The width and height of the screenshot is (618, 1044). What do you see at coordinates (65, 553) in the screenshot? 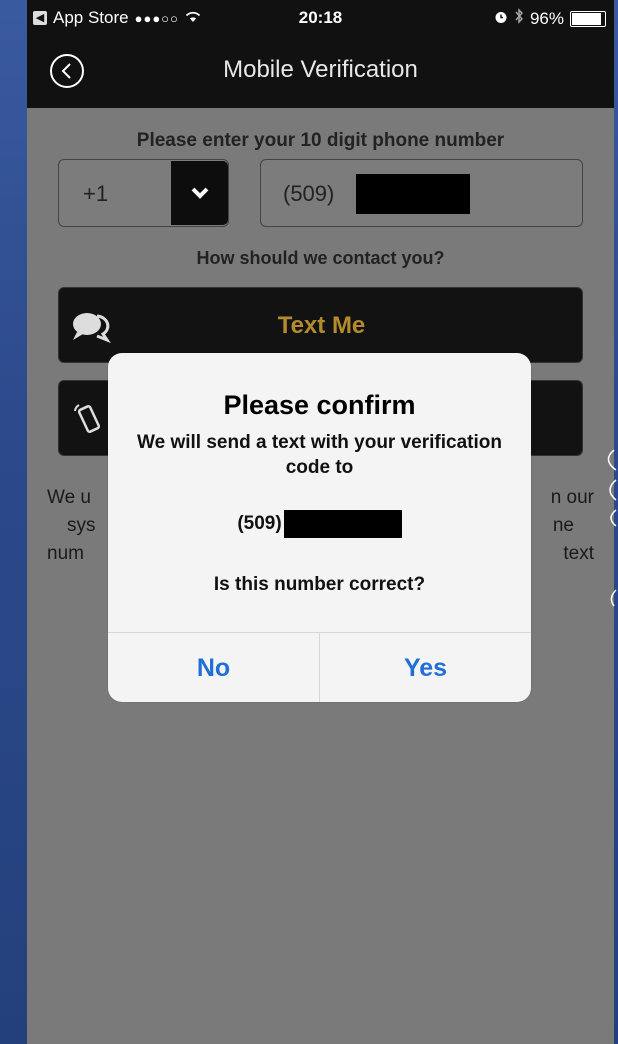
I see `info-line3-left: num` at bounding box center [65, 553].